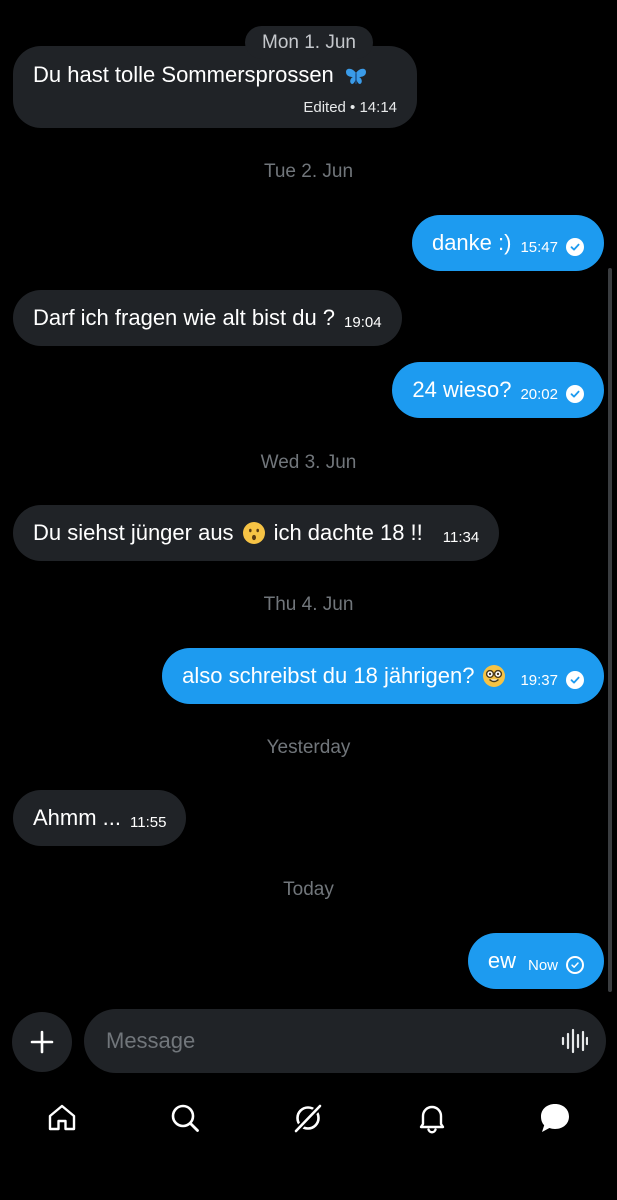  I want to click on tab-search, so click(185, 1118).